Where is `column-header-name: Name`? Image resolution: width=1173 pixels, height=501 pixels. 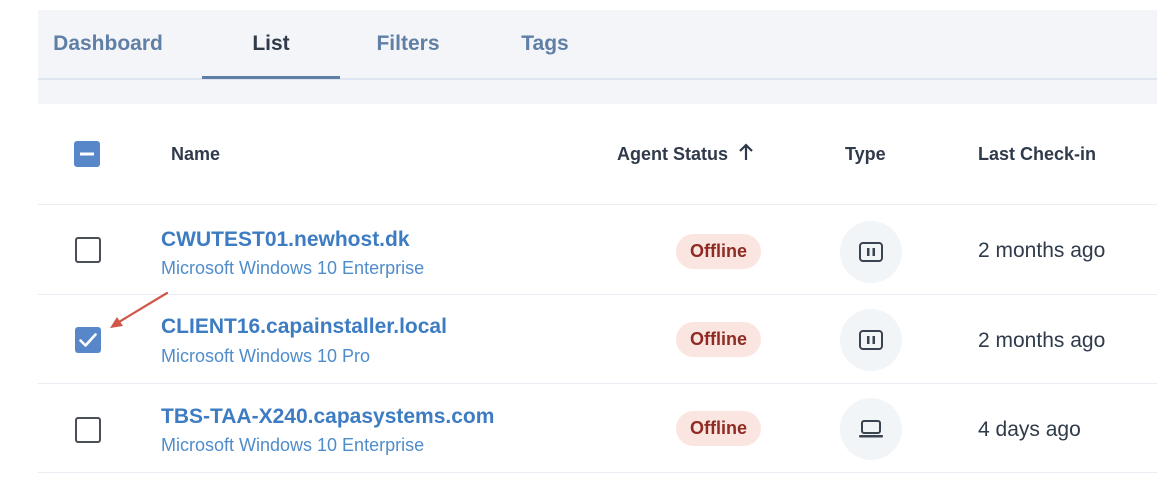 column-header-name: Name is located at coordinates (195, 154).